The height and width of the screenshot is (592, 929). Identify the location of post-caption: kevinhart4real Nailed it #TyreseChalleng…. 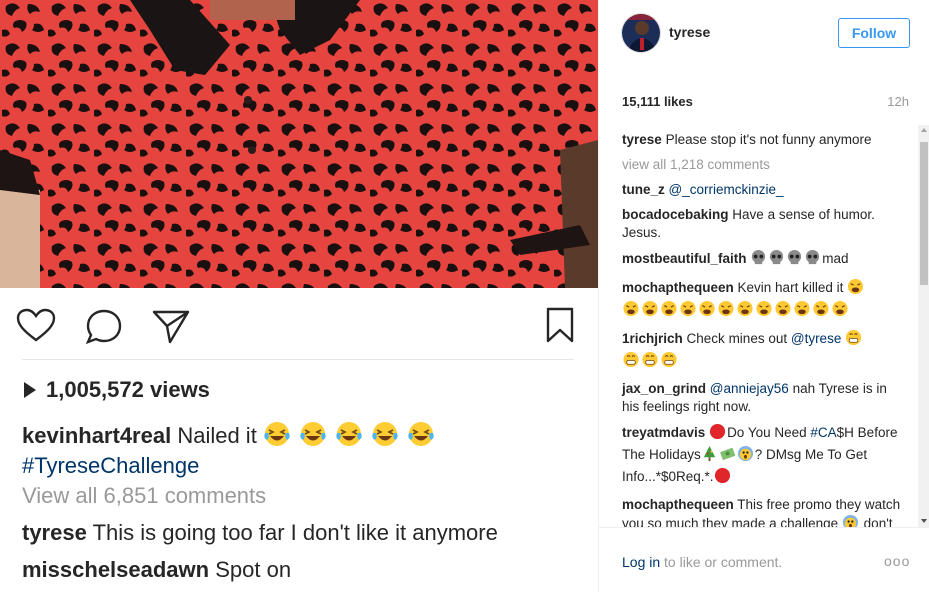
(302, 450).